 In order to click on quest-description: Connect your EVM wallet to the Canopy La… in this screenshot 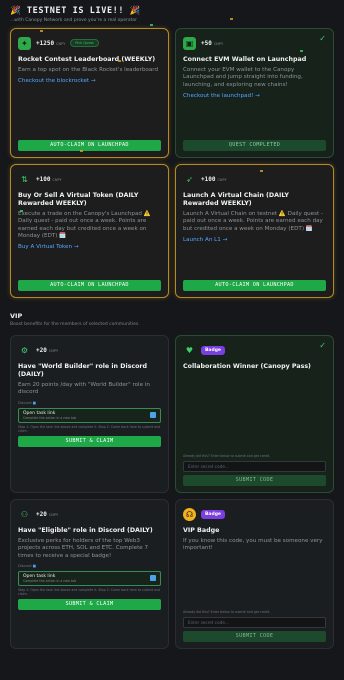, I will do `click(243, 77)`.